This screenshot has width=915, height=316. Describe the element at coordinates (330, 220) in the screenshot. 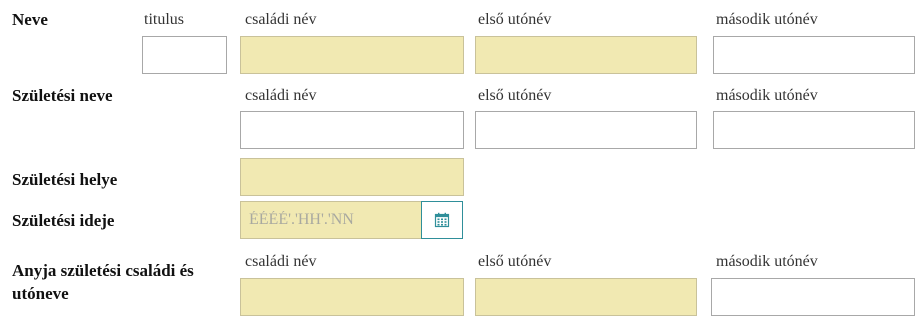

I see `birth-date-input` at that location.